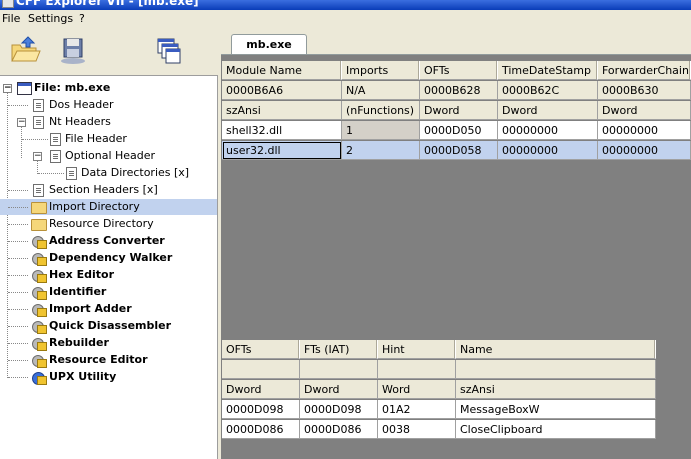 The height and width of the screenshot is (459, 691). Describe the element at coordinates (381, 130) in the screenshot. I see `table-row-cell: 1` at that location.